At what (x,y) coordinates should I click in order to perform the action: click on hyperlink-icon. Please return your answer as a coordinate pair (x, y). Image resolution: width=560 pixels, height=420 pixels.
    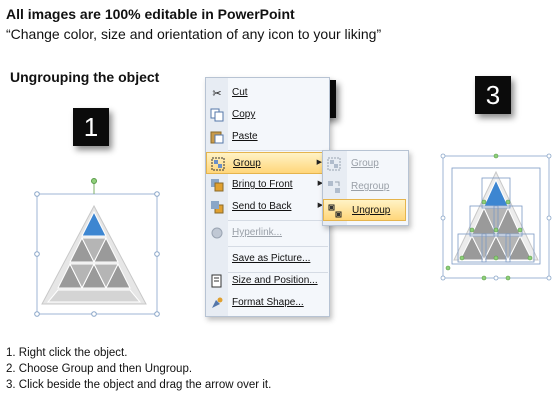
    Looking at the image, I should click on (217, 233).